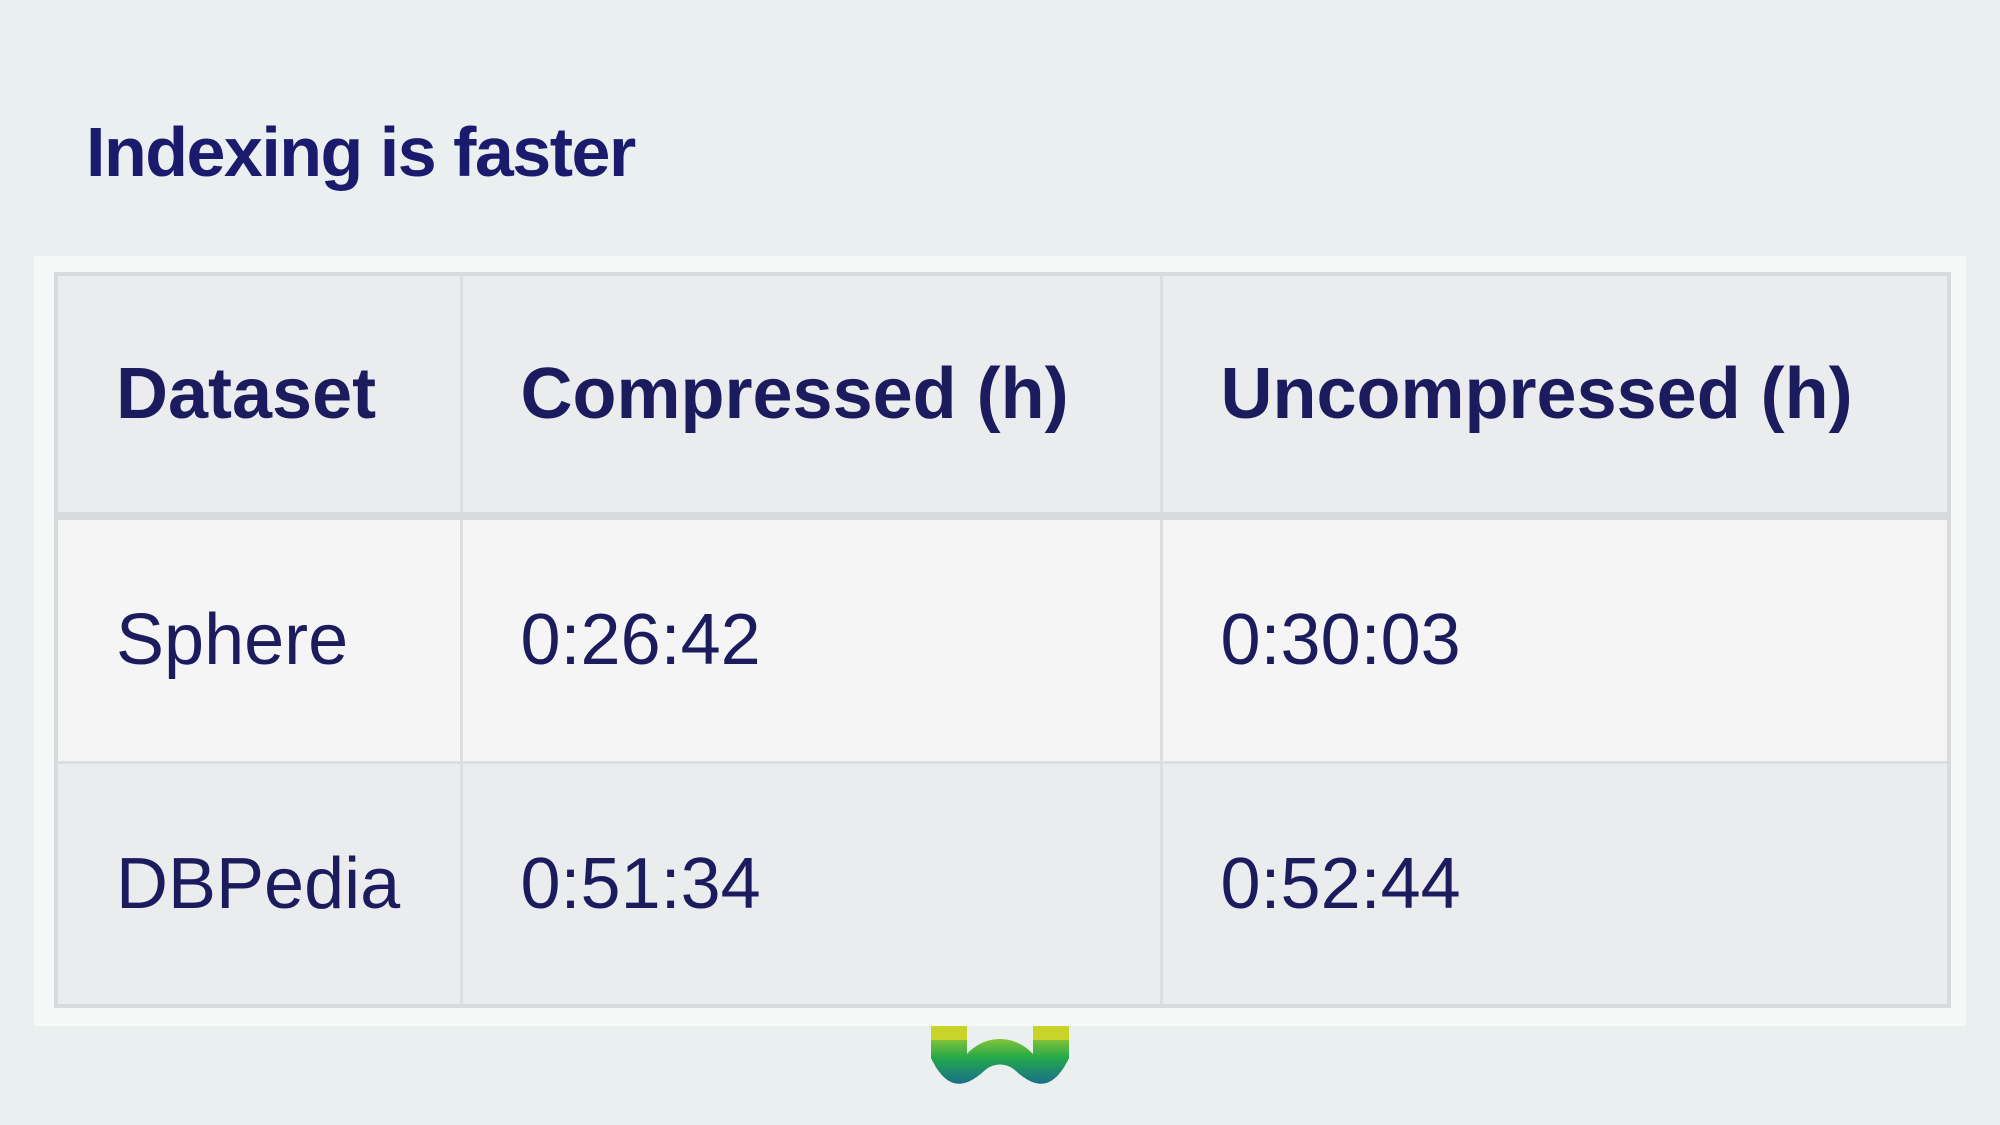  I want to click on uncompressed-time-cell: 0:30:03, so click(1555, 639).